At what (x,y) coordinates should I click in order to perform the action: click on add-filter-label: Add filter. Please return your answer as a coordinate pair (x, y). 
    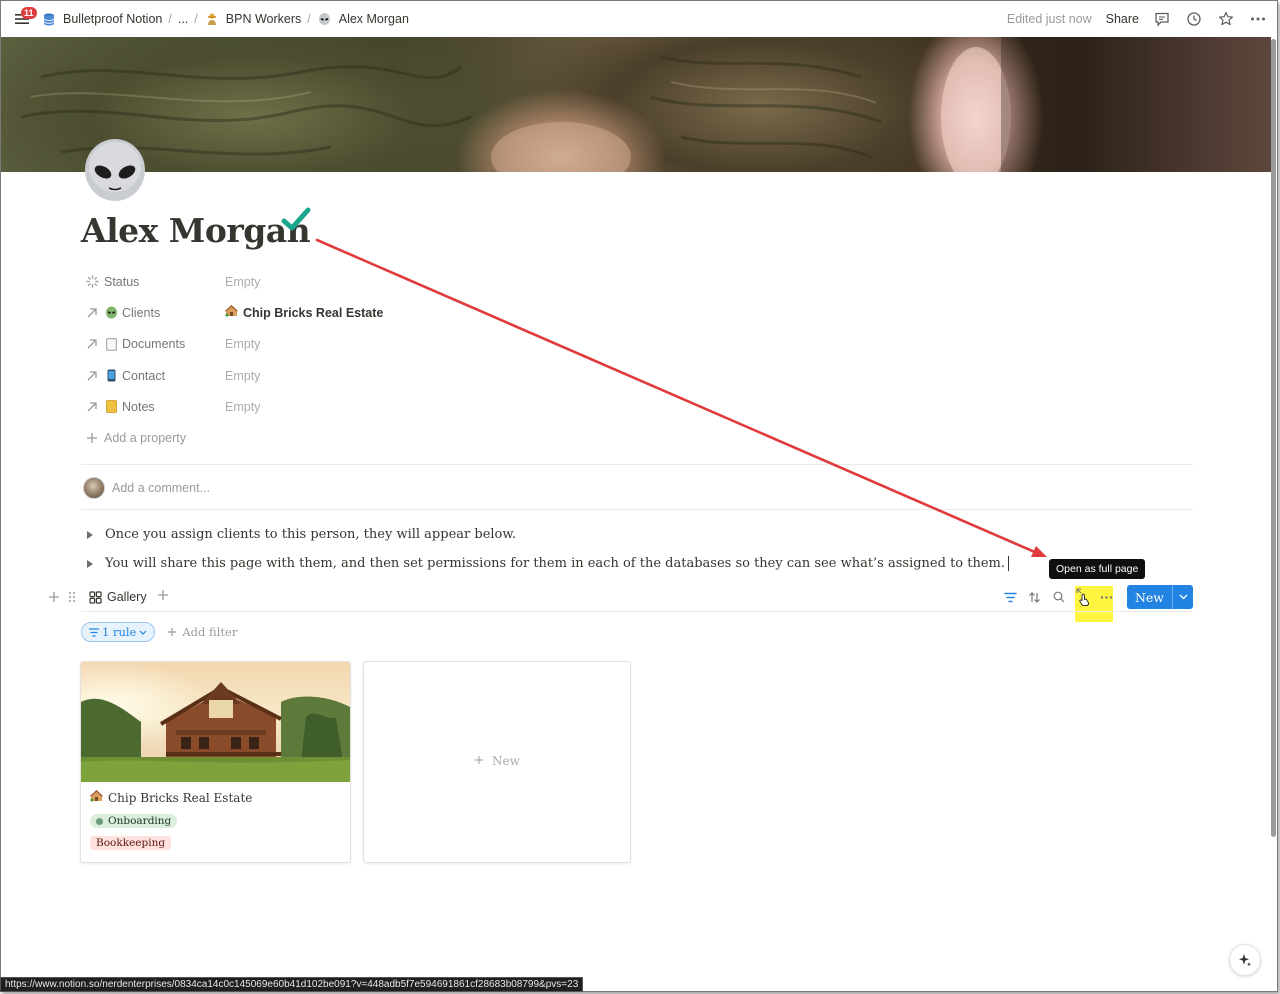
    Looking at the image, I should click on (210, 632).